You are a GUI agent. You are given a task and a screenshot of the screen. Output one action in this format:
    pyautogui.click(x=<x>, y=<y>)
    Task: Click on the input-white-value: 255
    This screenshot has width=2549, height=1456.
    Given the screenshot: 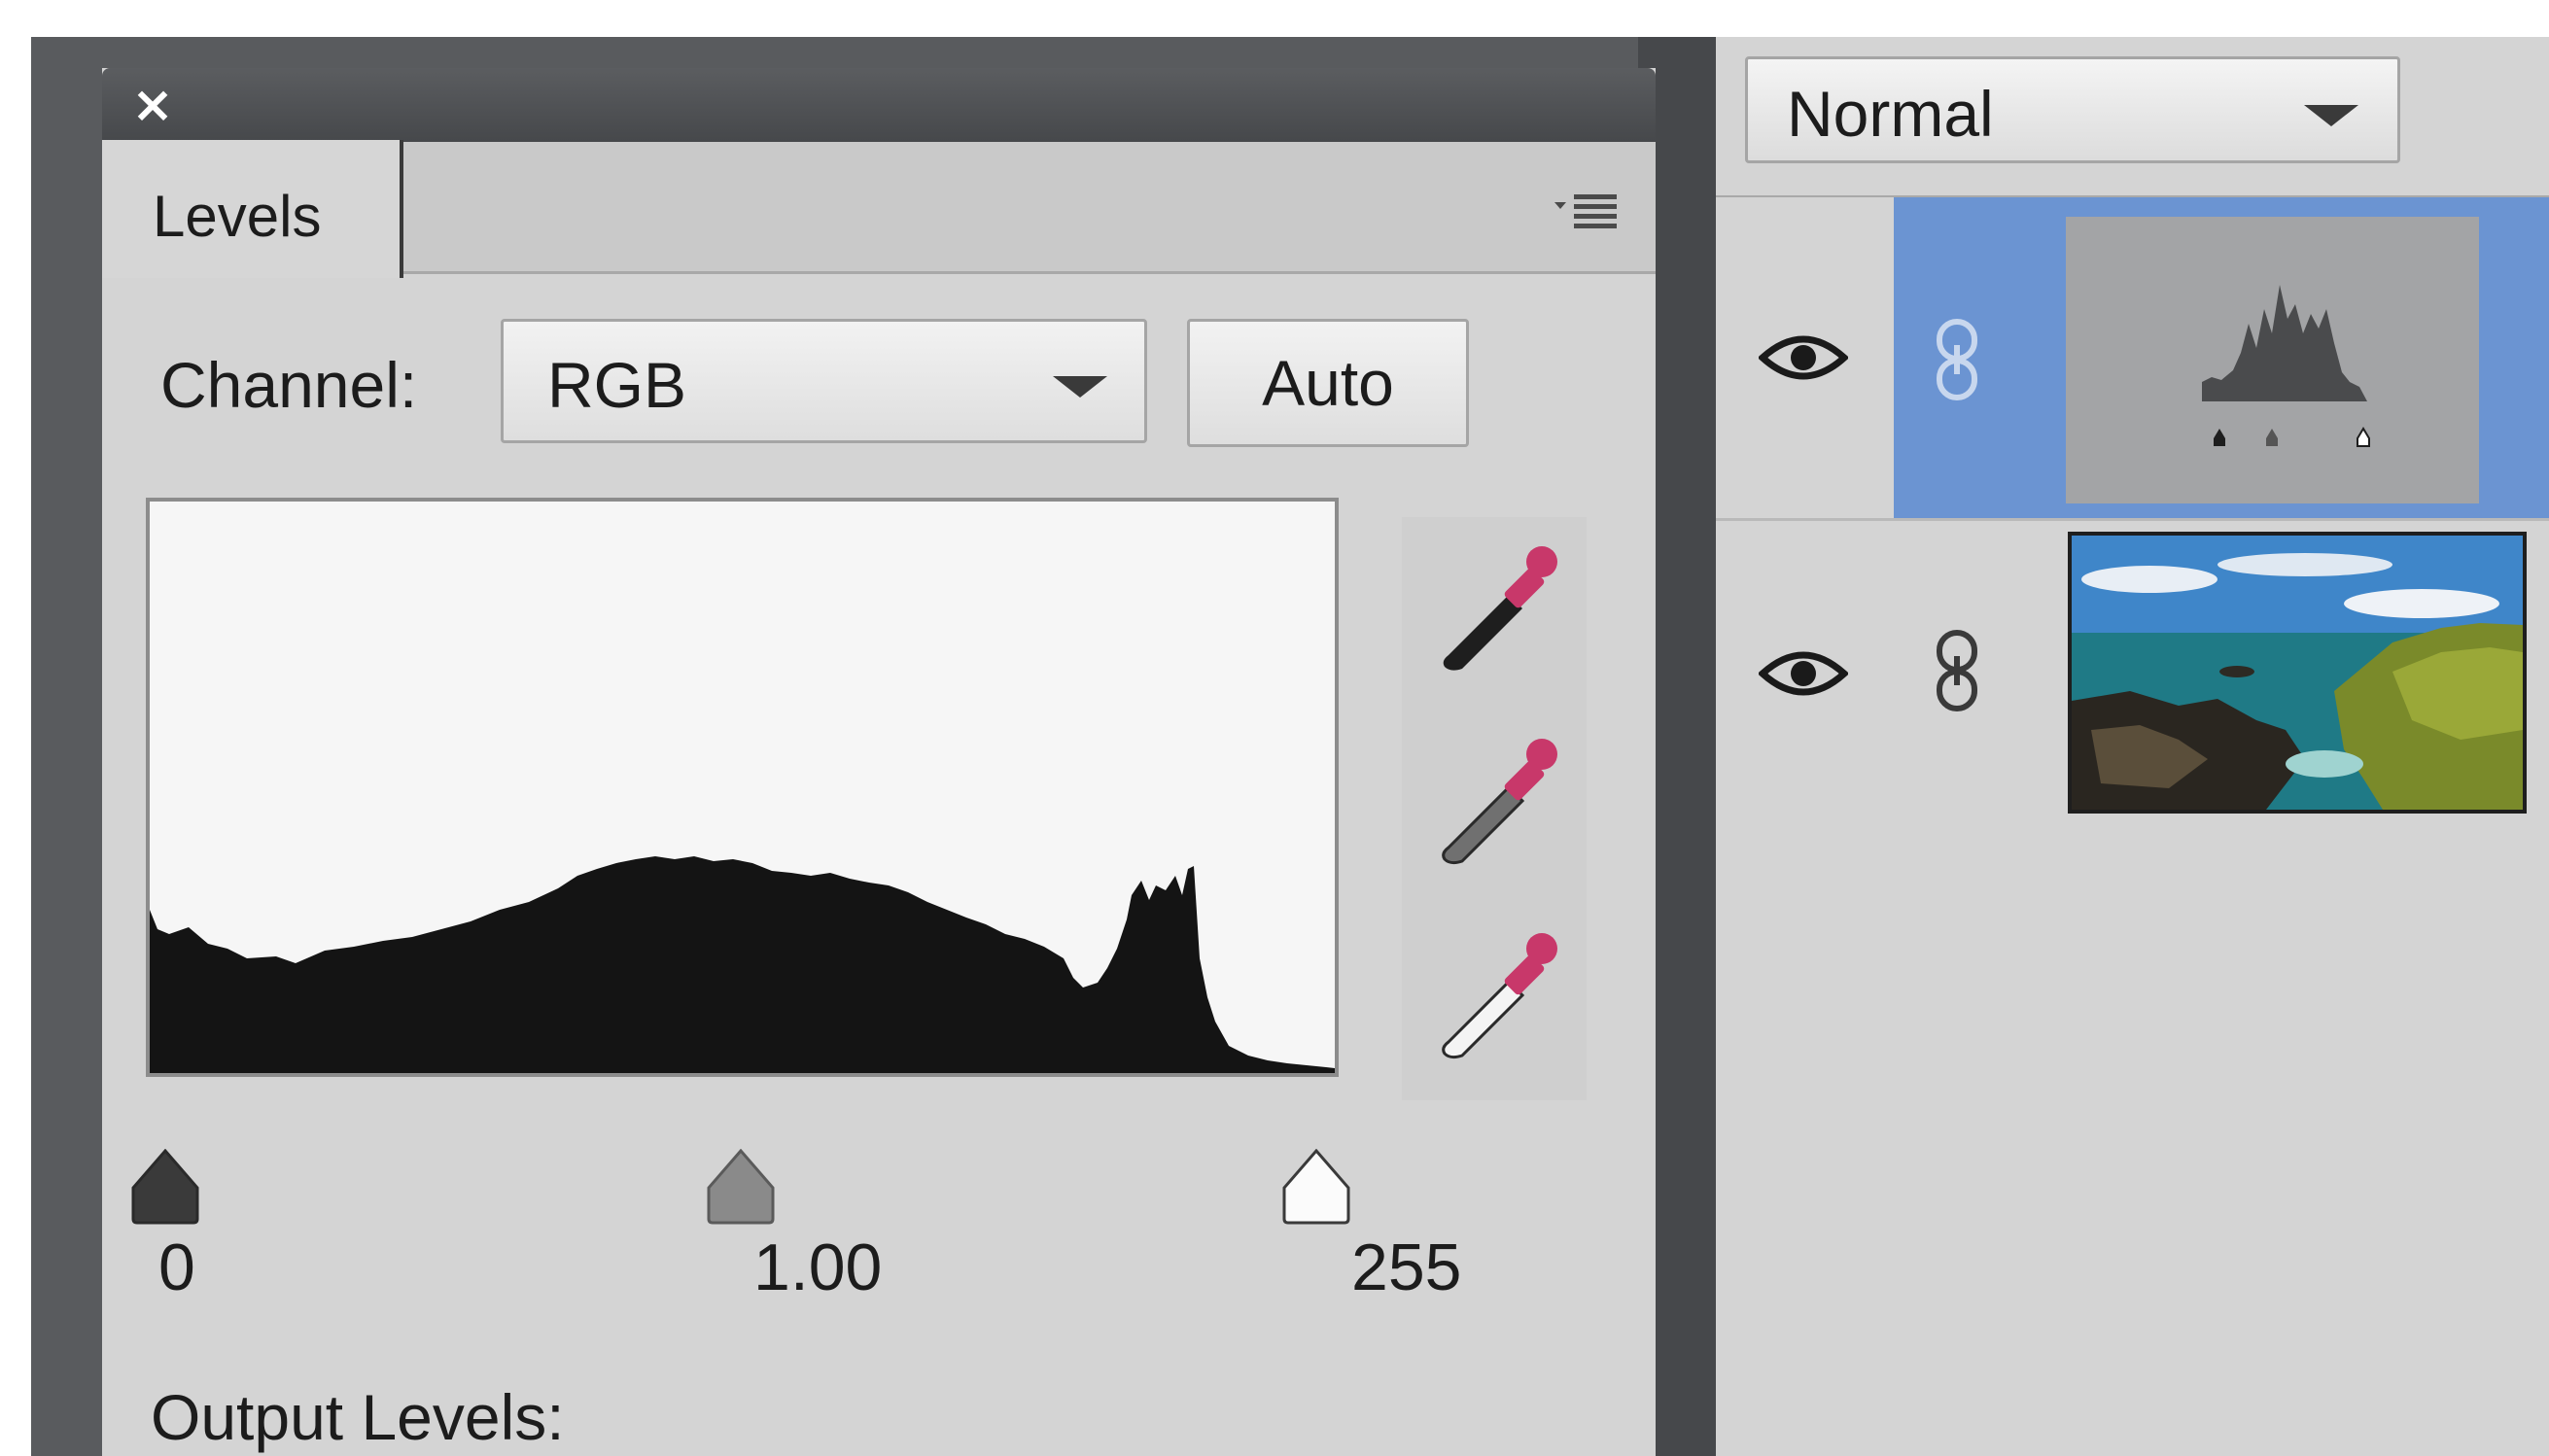 What is the action you would take?
    pyautogui.click(x=1406, y=1267)
    